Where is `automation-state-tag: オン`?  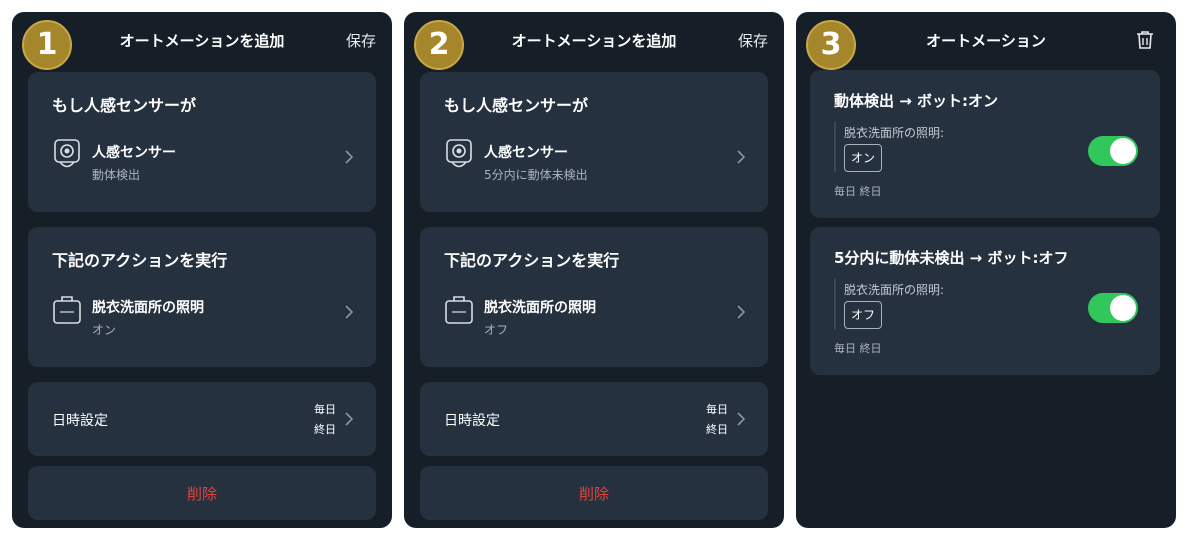
automation-state-tag: オン is located at coordinates (863, 158).